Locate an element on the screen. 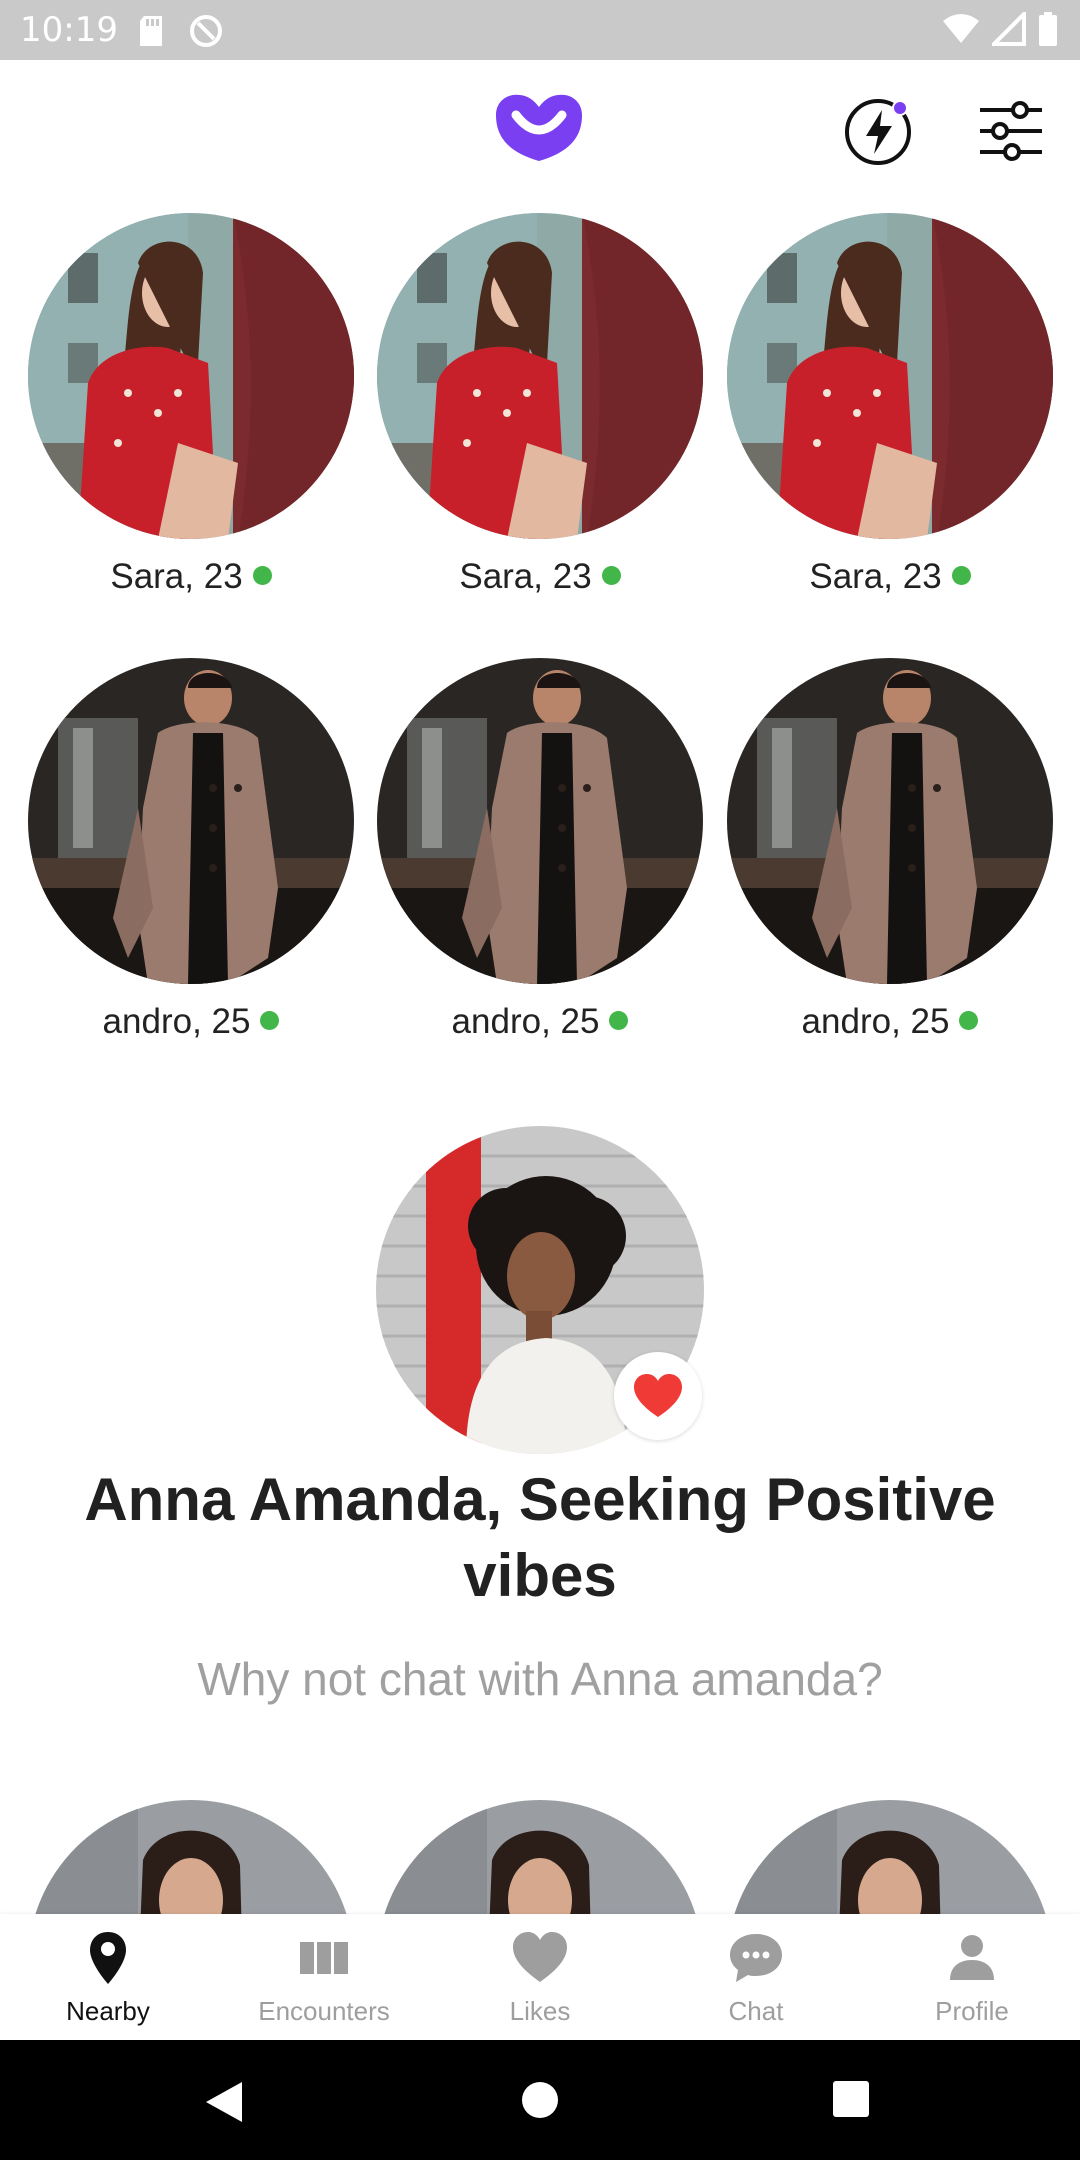 The height and width of the screenshot is (2160, 1080). system-navigation-bar is located at coordinates (540, 2100).